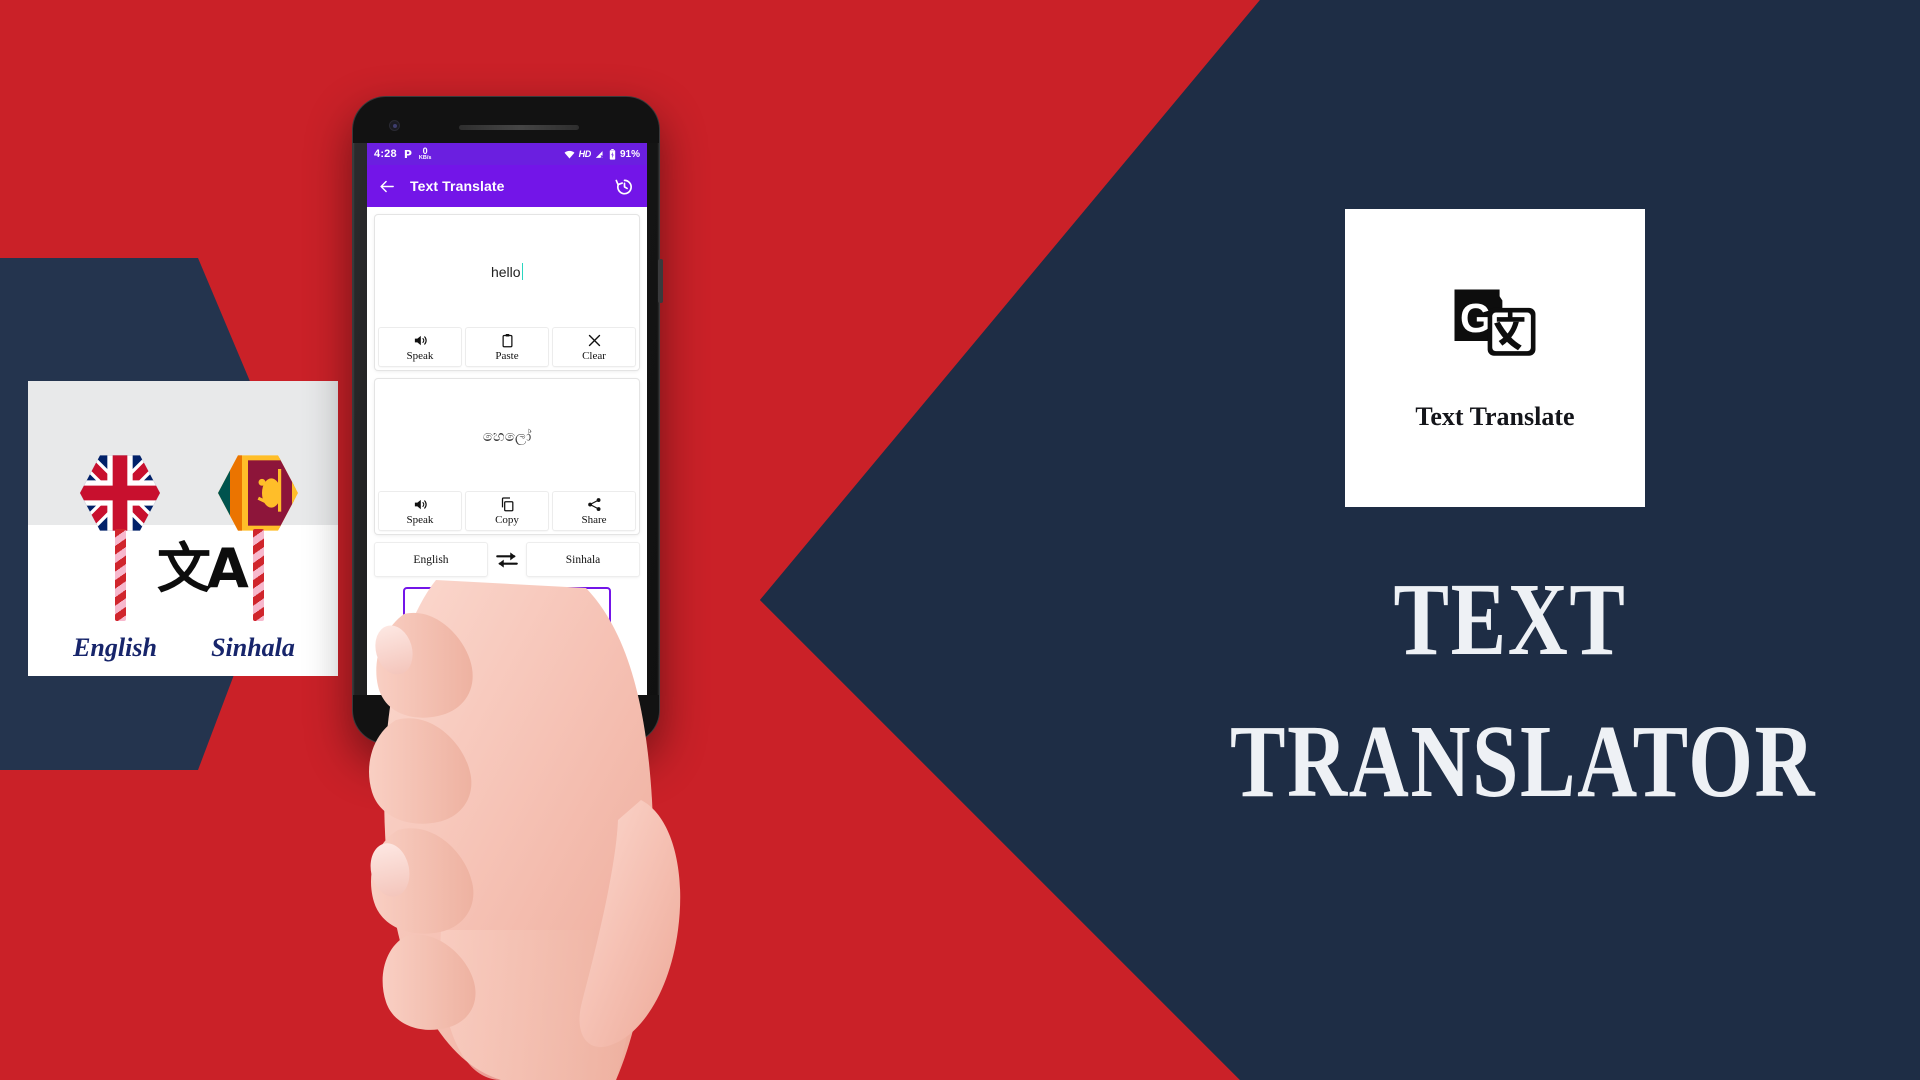 The width and height of the screenshot is (1920, 1080). I want to click on clipboard-icon, so click(507, 341).